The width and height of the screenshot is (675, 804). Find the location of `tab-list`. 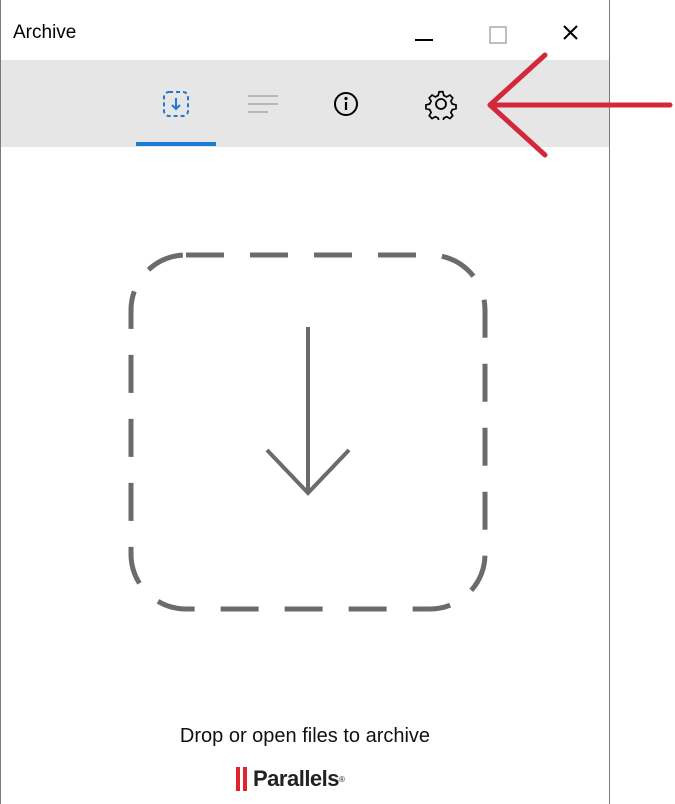

tab-list is located at coordinates (263, 103).